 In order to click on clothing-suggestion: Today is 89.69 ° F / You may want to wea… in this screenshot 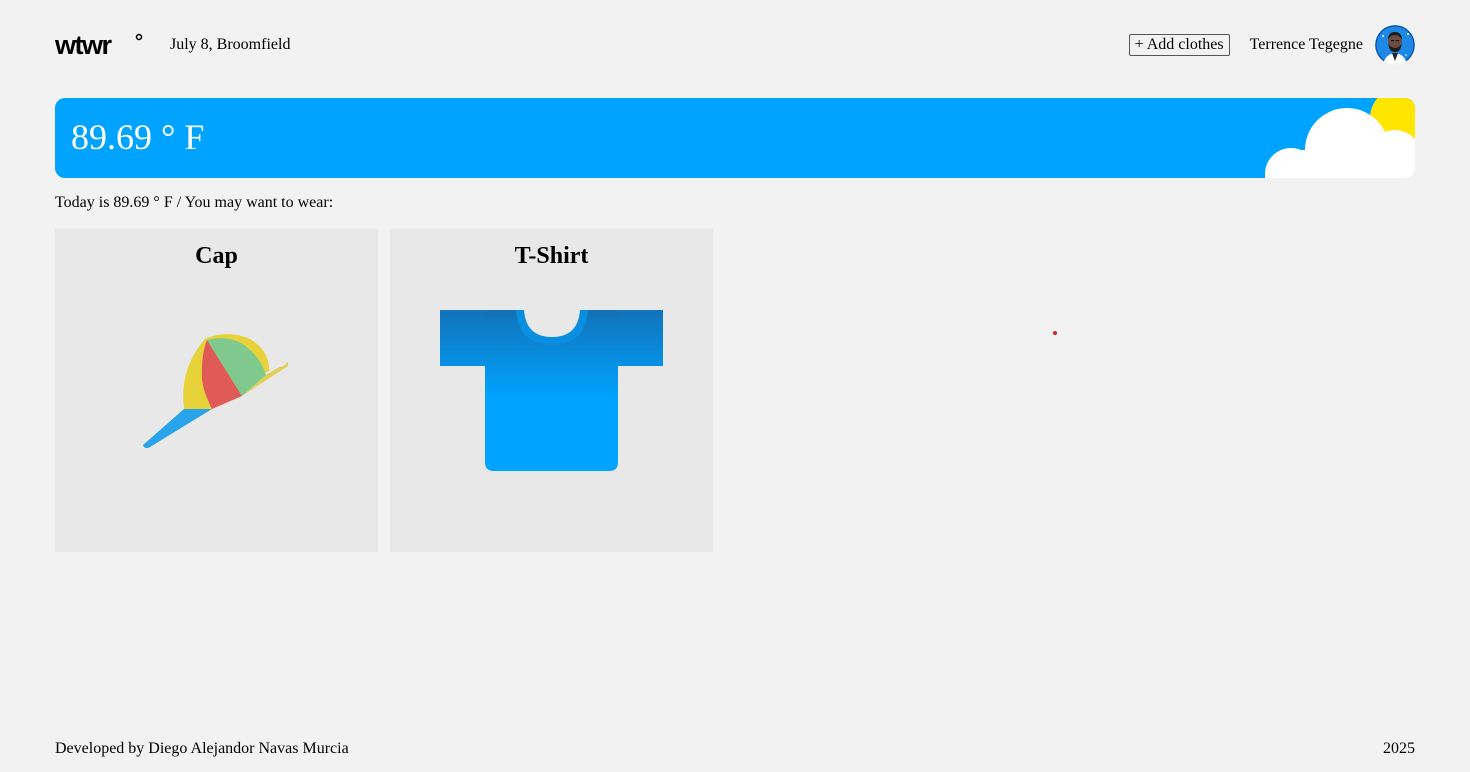, I will do `click(194, 202)`.